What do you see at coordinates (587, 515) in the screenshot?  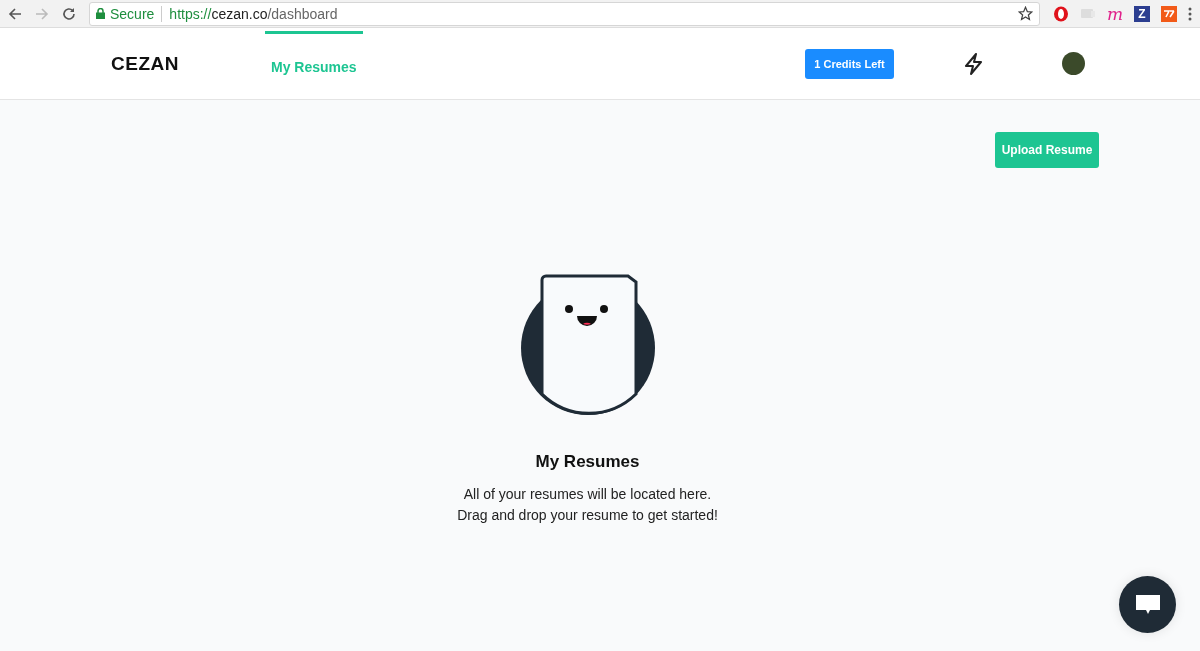 I see `empty-state-text: Drag and drop your resume to get started!` at bounding box center [587, 515].